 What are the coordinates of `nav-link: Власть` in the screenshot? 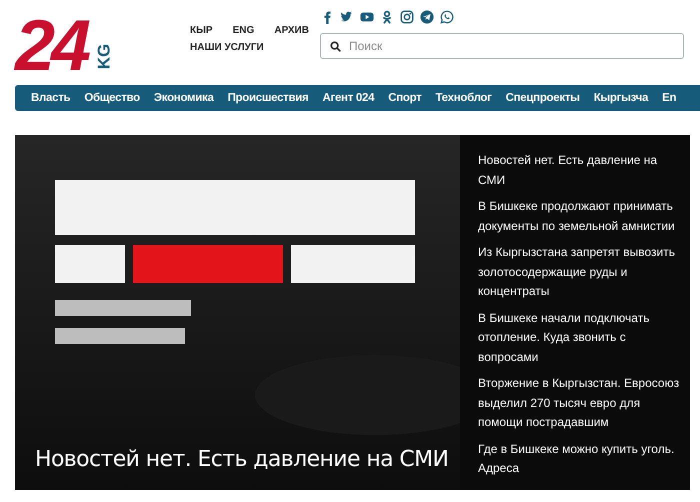 It's located at (50, 98).